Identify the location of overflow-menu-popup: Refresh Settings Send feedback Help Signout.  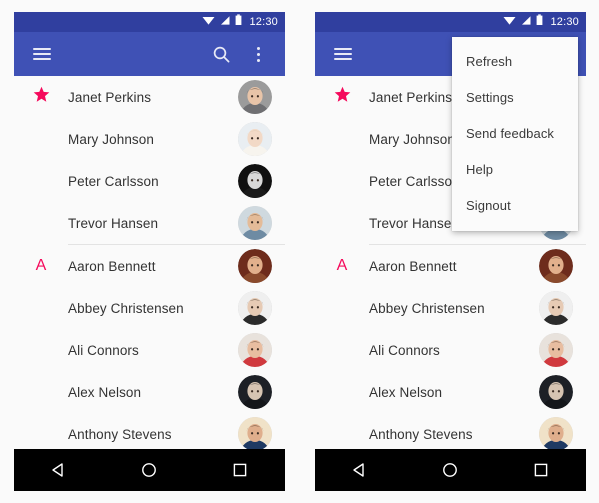
(515, 134).